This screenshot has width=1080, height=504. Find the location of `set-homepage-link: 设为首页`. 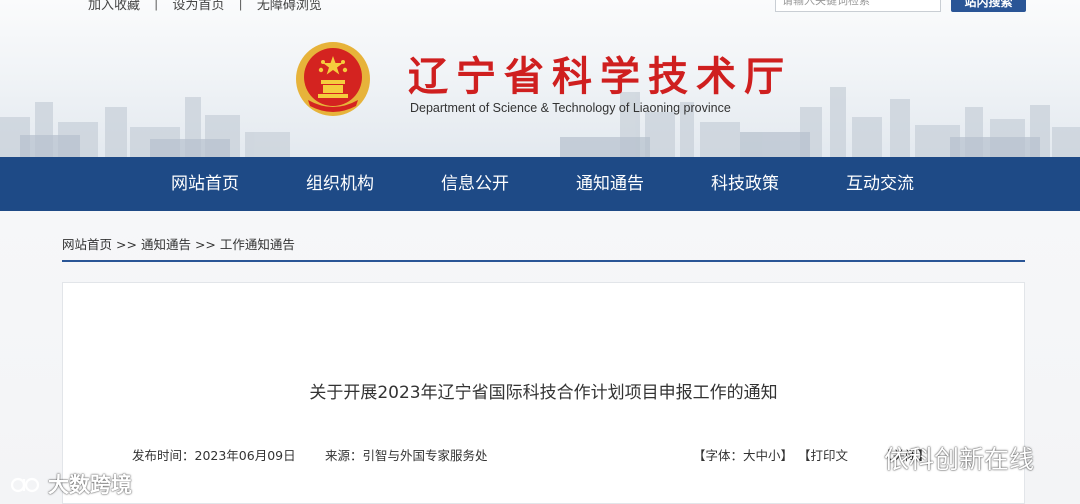

set-homepage-link: 设为首页 is located at coordinates (198, 6).